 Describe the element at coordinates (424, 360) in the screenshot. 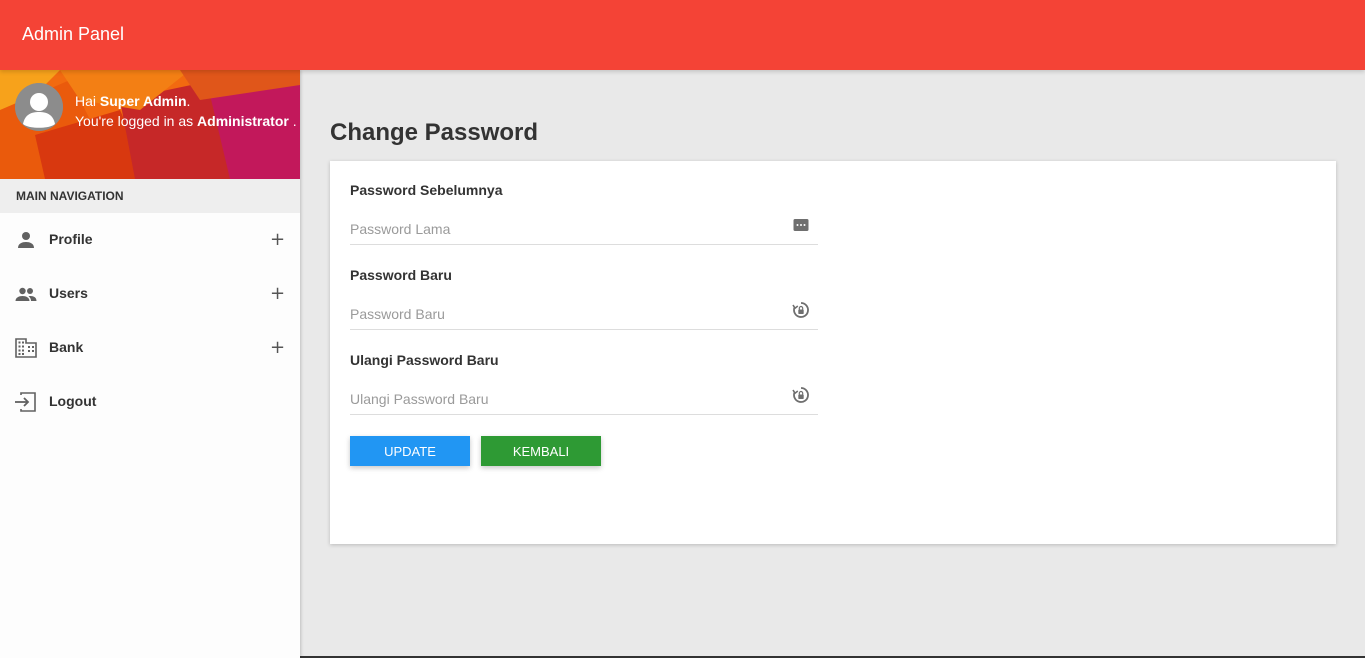

I see `confirm-password-label: Ulangi Password Baru` at that location.